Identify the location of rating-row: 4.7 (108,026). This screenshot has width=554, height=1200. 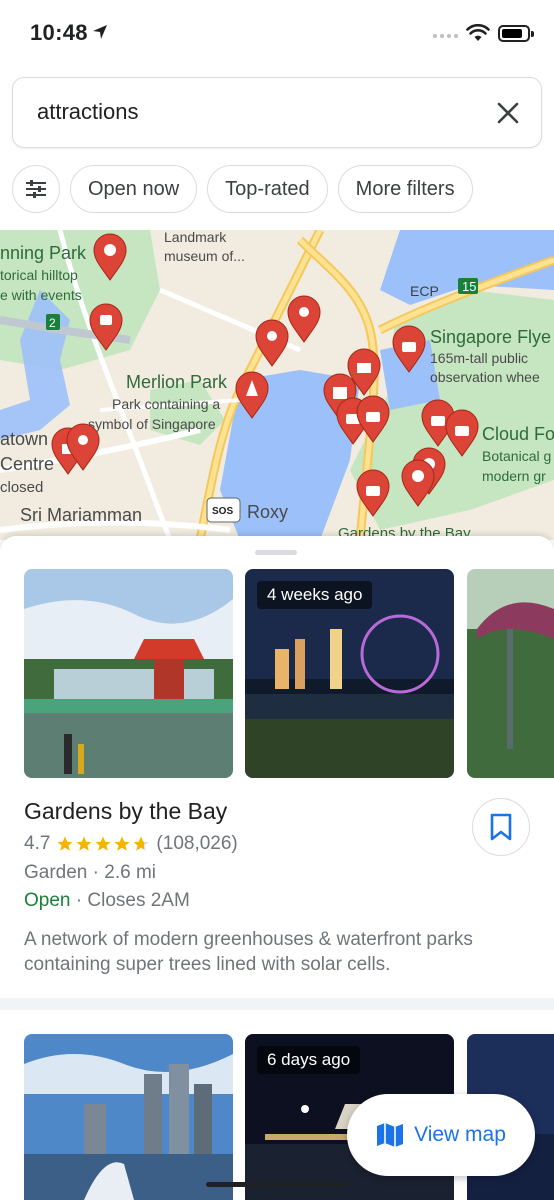
(131, 844).